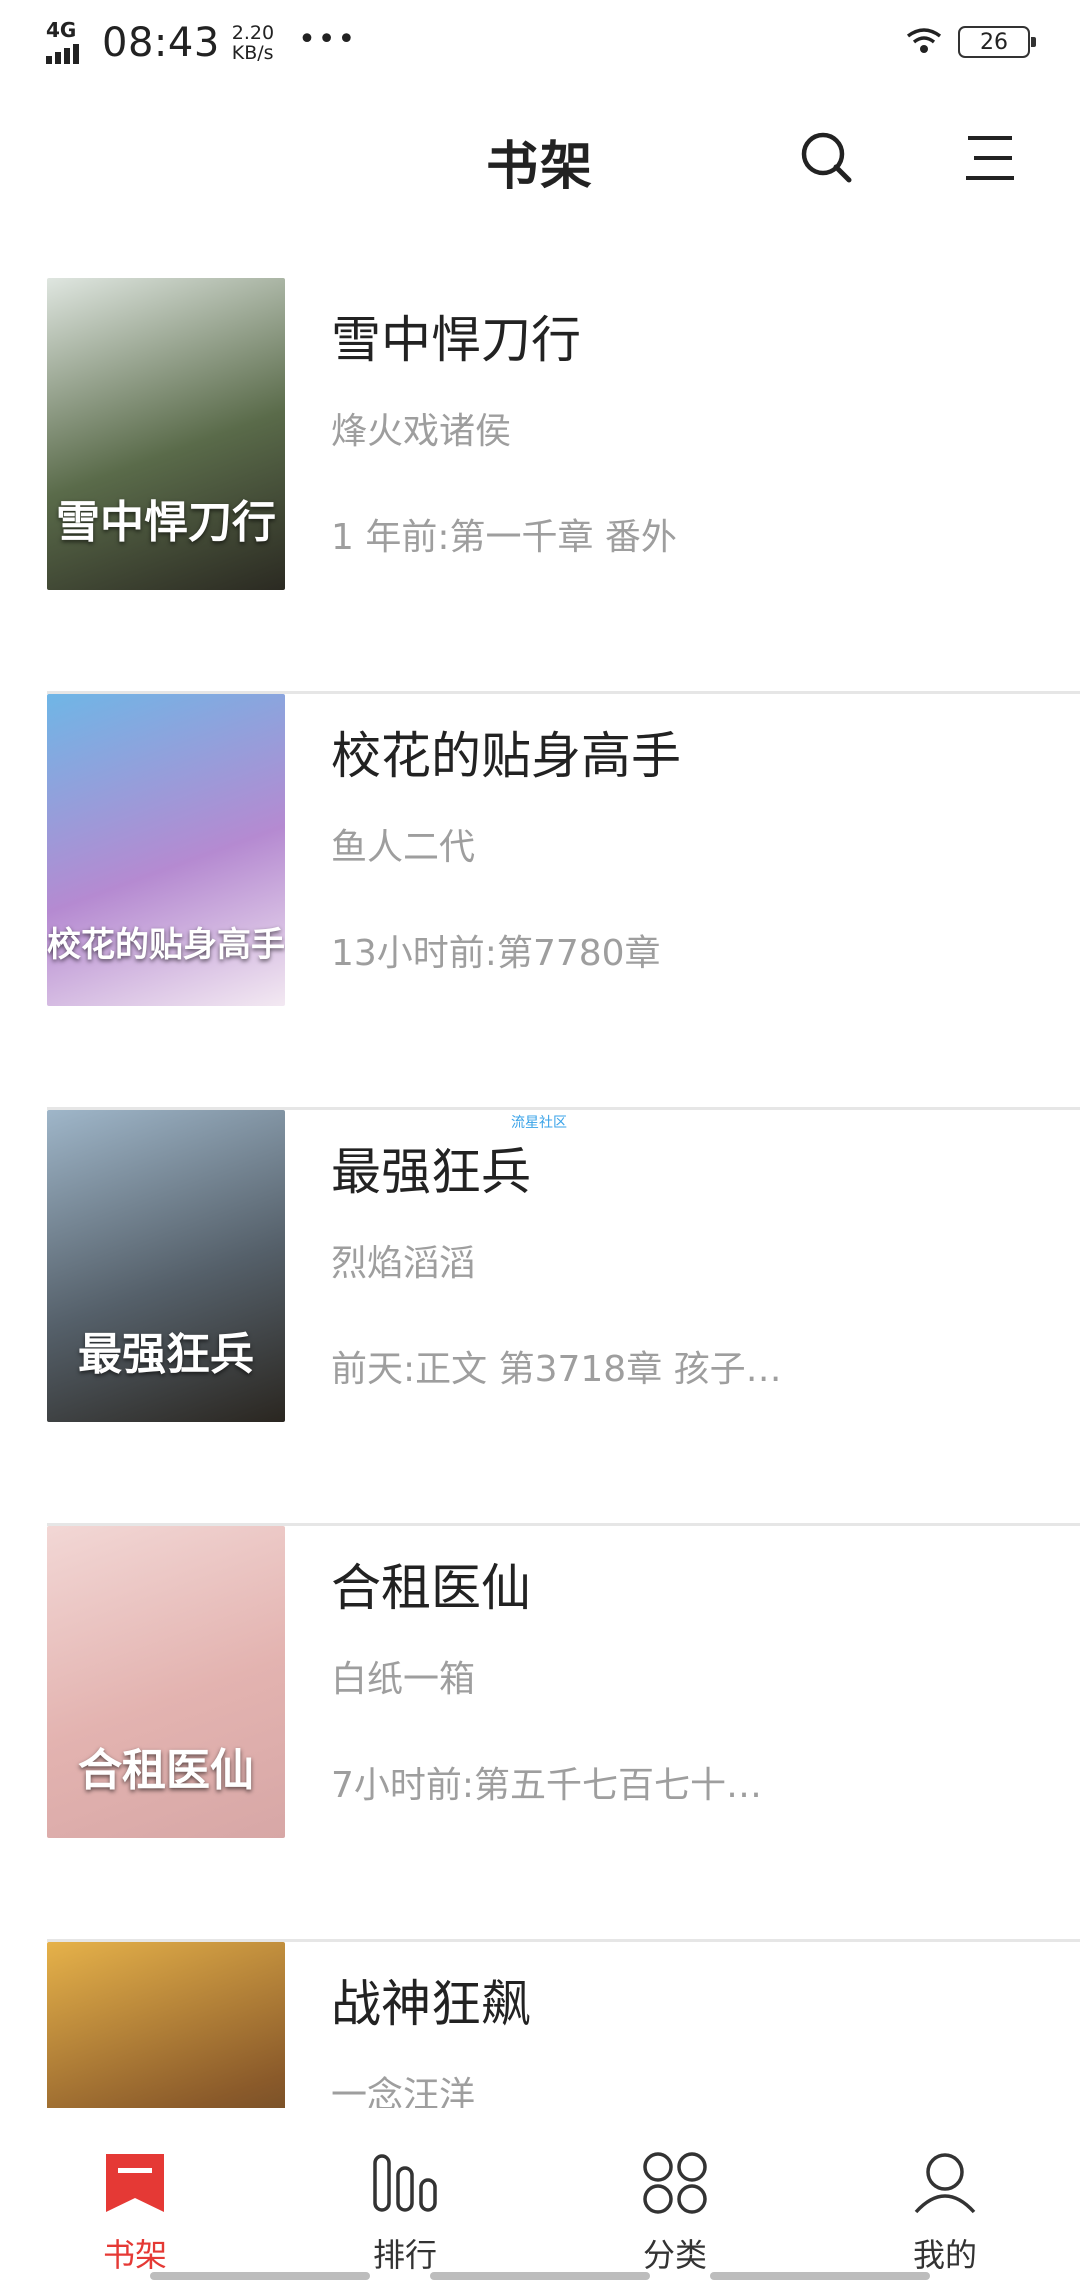 Image resolution: width=1080 pixels, height=2280 pixels. I want to click on status-time: 08:43, so click(161, 43).